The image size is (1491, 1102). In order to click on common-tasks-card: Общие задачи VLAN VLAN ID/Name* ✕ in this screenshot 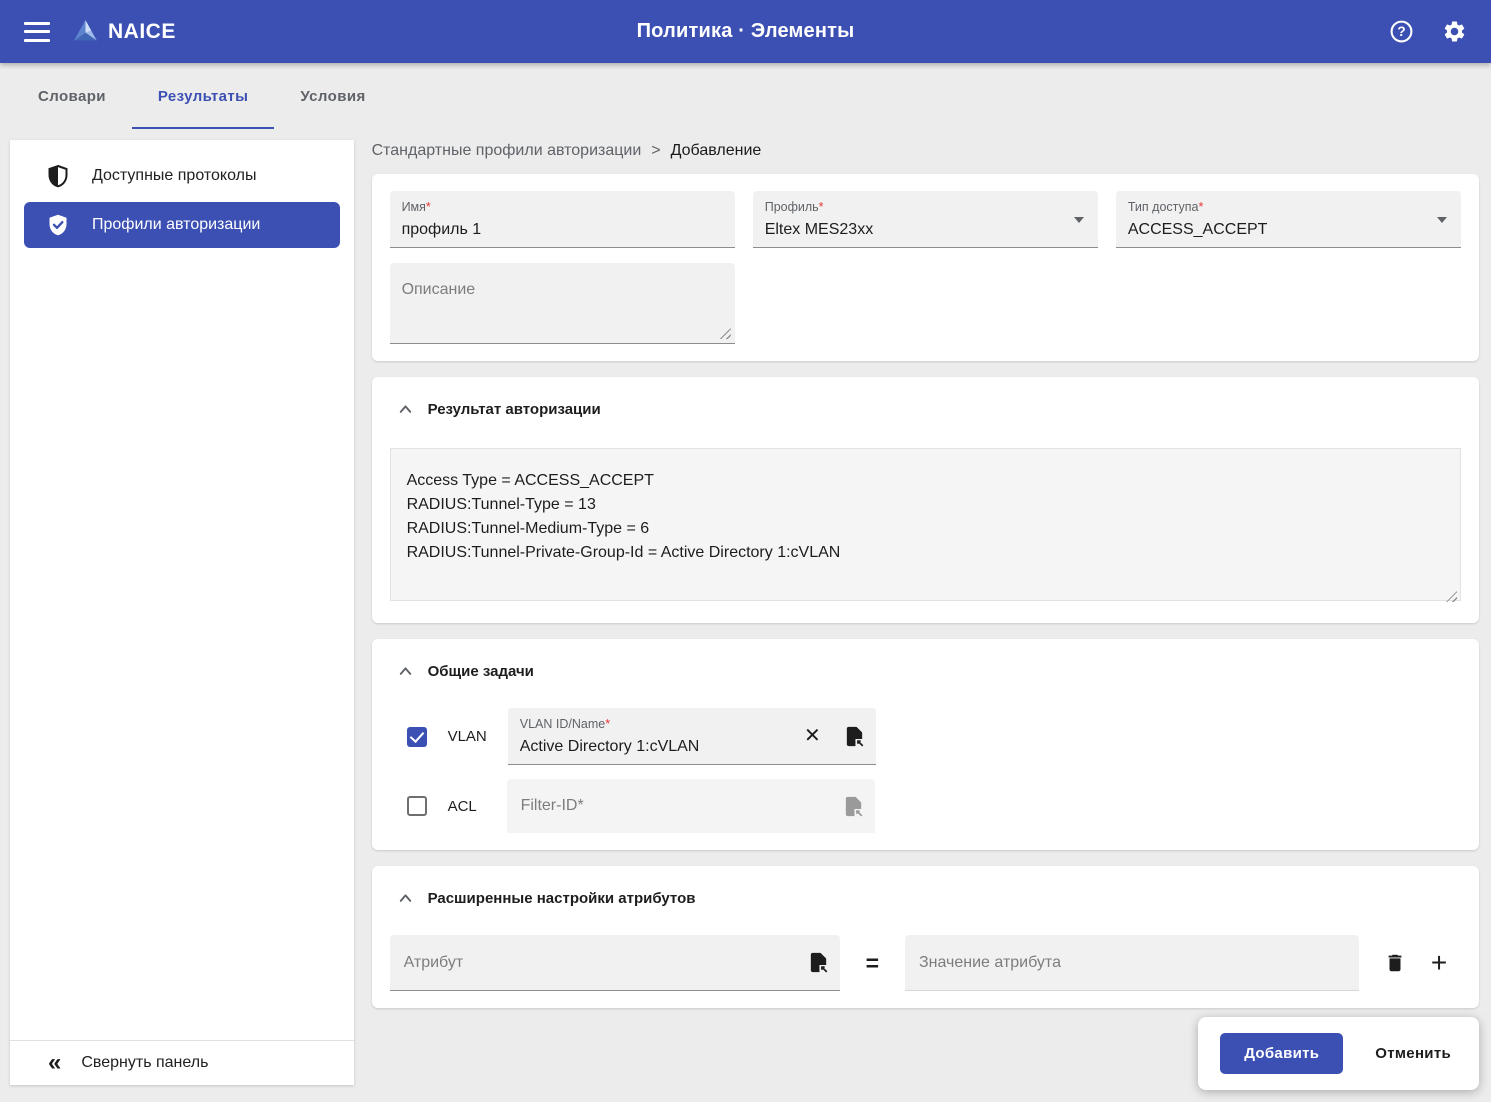, I will do `click(925, 744)`.